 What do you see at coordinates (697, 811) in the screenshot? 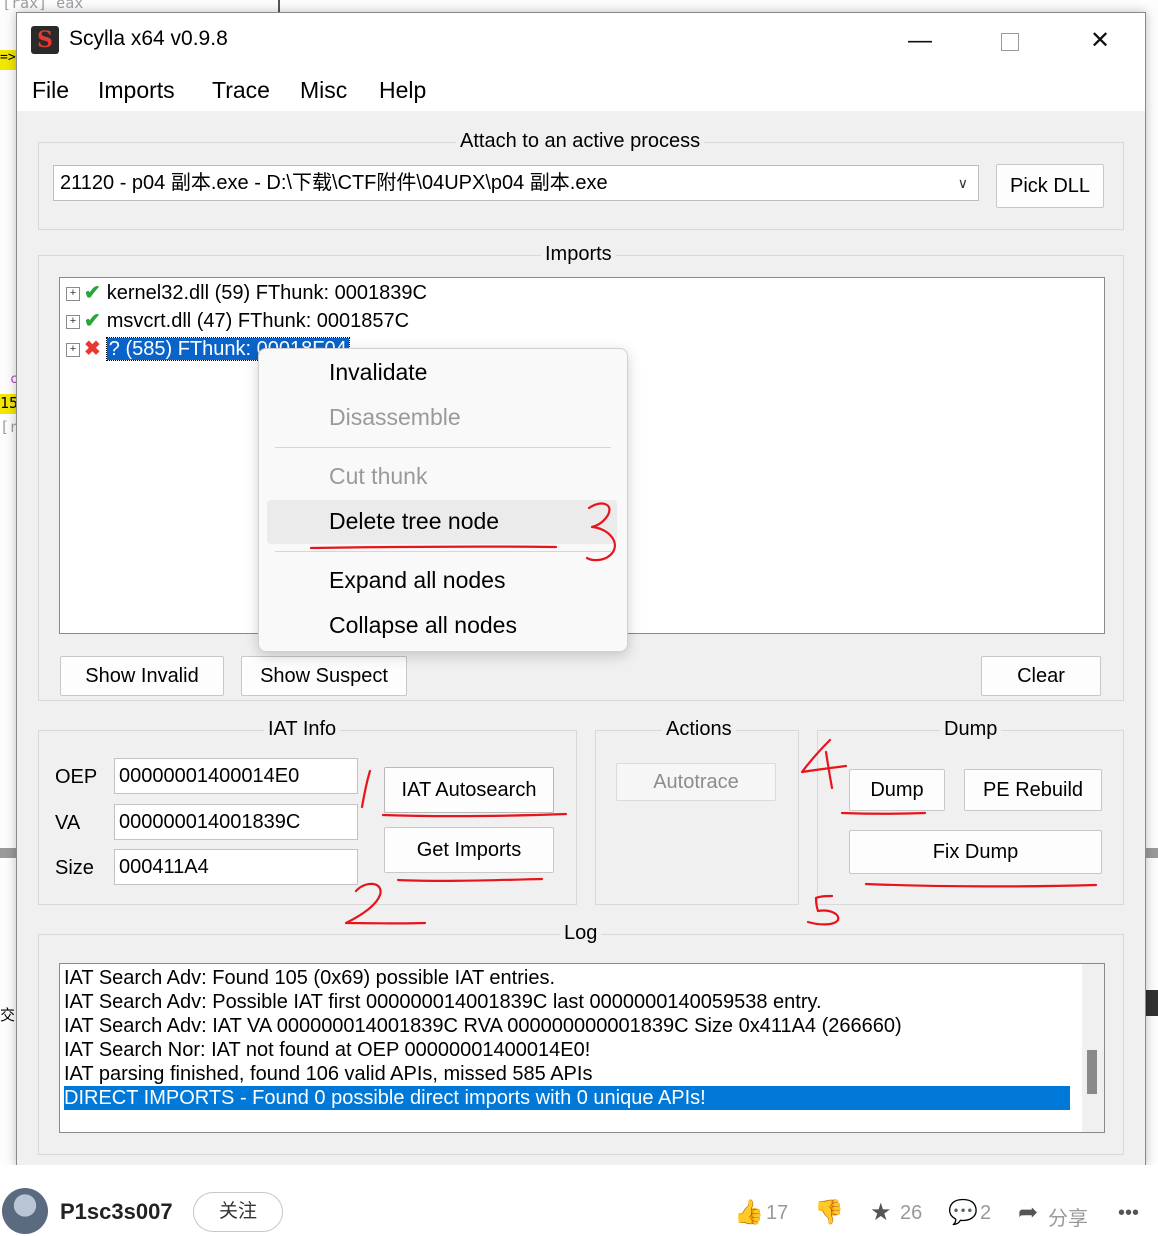
I see `actions-group: Actions Autotrace` at bounding box center [697, 811].